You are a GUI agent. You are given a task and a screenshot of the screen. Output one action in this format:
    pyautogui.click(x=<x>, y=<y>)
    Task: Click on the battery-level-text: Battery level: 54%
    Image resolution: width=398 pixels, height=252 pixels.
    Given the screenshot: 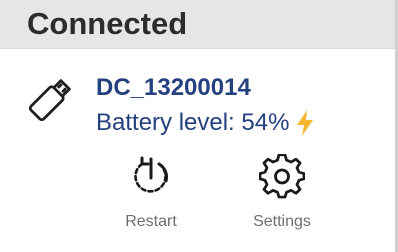 What is the action you would take?
    pyautogui.click(x=193, y=122)
    